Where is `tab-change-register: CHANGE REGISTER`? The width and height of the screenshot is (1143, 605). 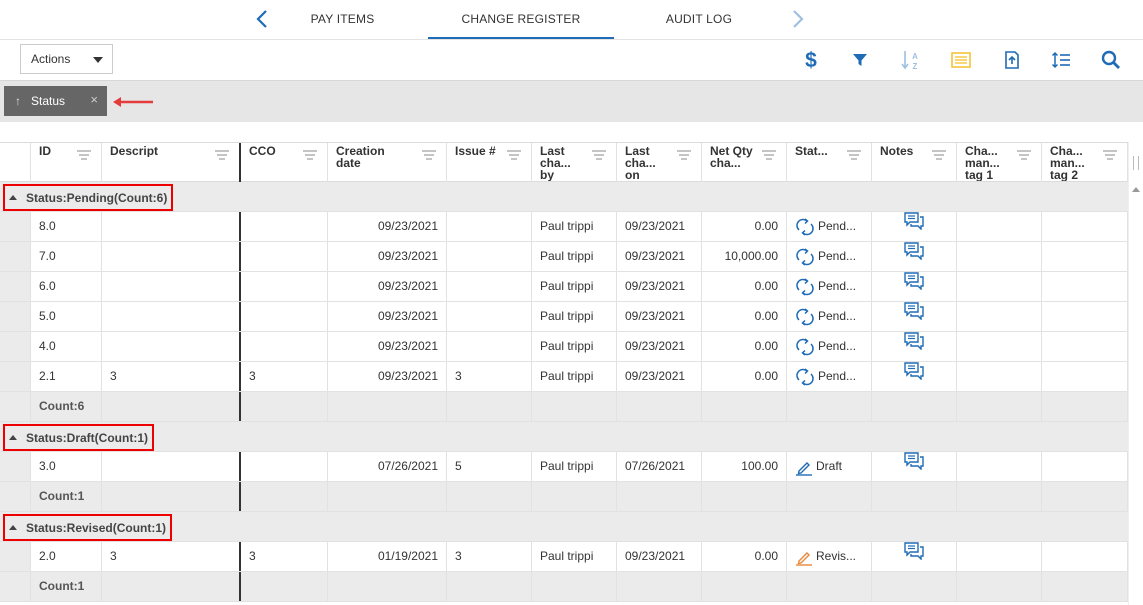
tab-change-register: CHANGE REGISTER is located at coordinates (521, 19).